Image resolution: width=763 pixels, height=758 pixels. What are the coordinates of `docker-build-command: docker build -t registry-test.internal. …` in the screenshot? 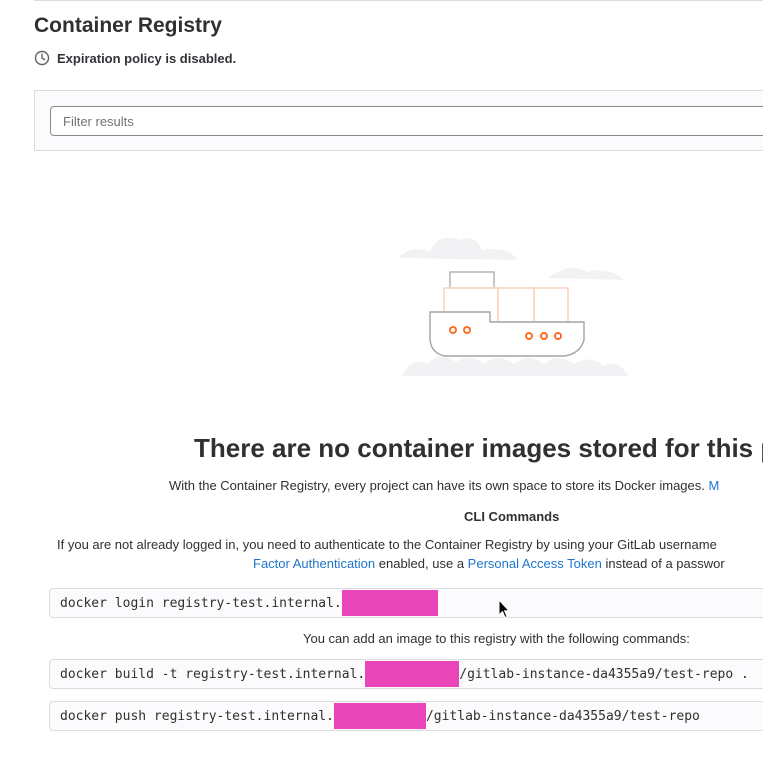 It's located at (406, 674).